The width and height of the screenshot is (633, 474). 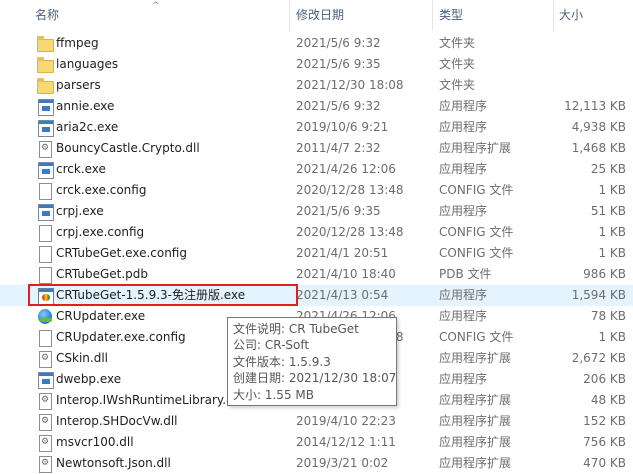 I want to click on file-name: annie.exe, so click(x=85, y=106).